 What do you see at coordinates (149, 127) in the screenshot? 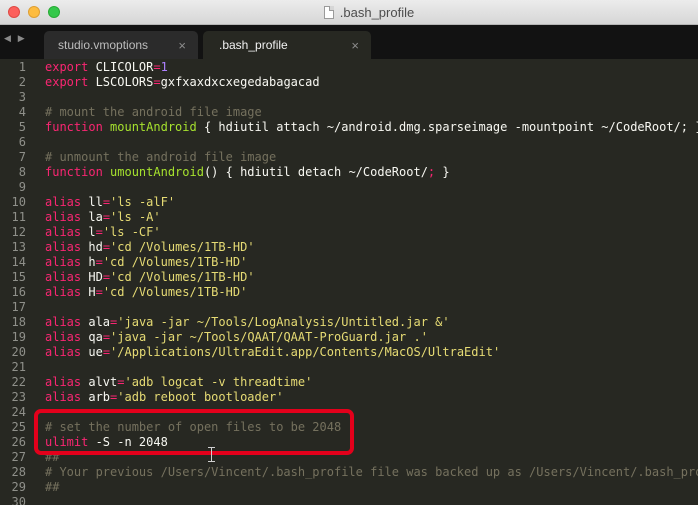
I see `code-token: mountAndroid` at bounding box center [149, 127].